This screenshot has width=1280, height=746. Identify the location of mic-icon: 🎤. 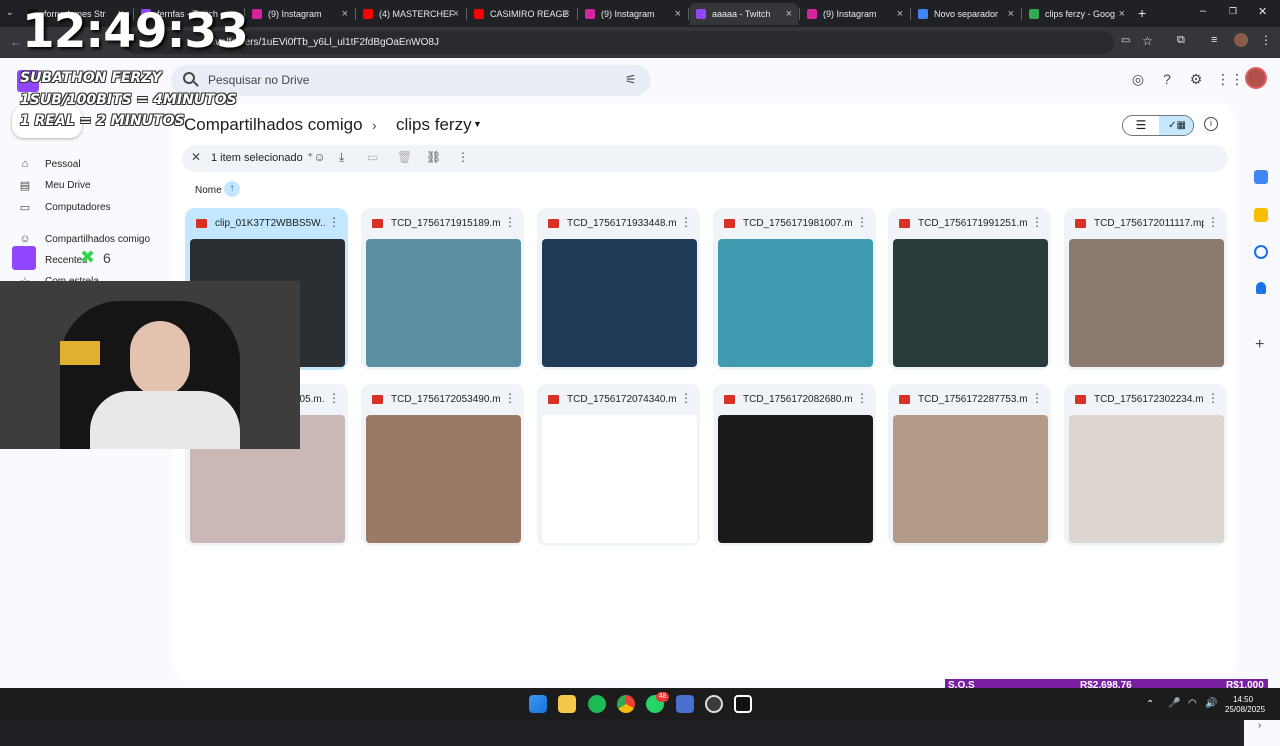
(1174, 703).